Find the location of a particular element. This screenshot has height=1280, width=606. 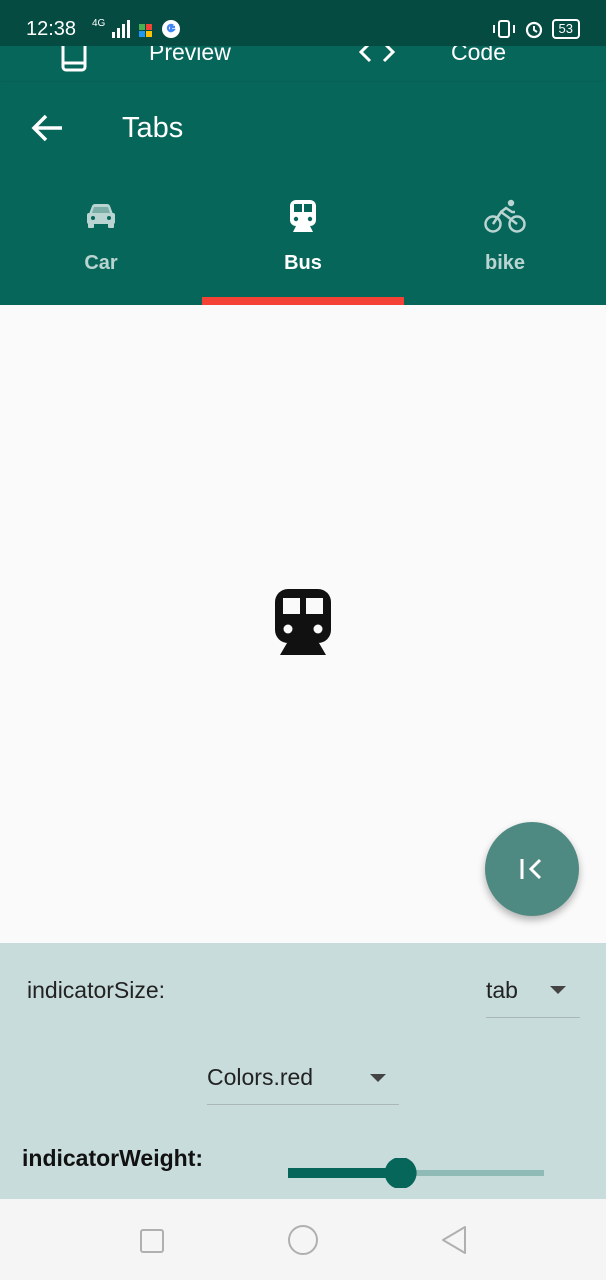

system-nav-bar is located at coordinates (303, 1239).